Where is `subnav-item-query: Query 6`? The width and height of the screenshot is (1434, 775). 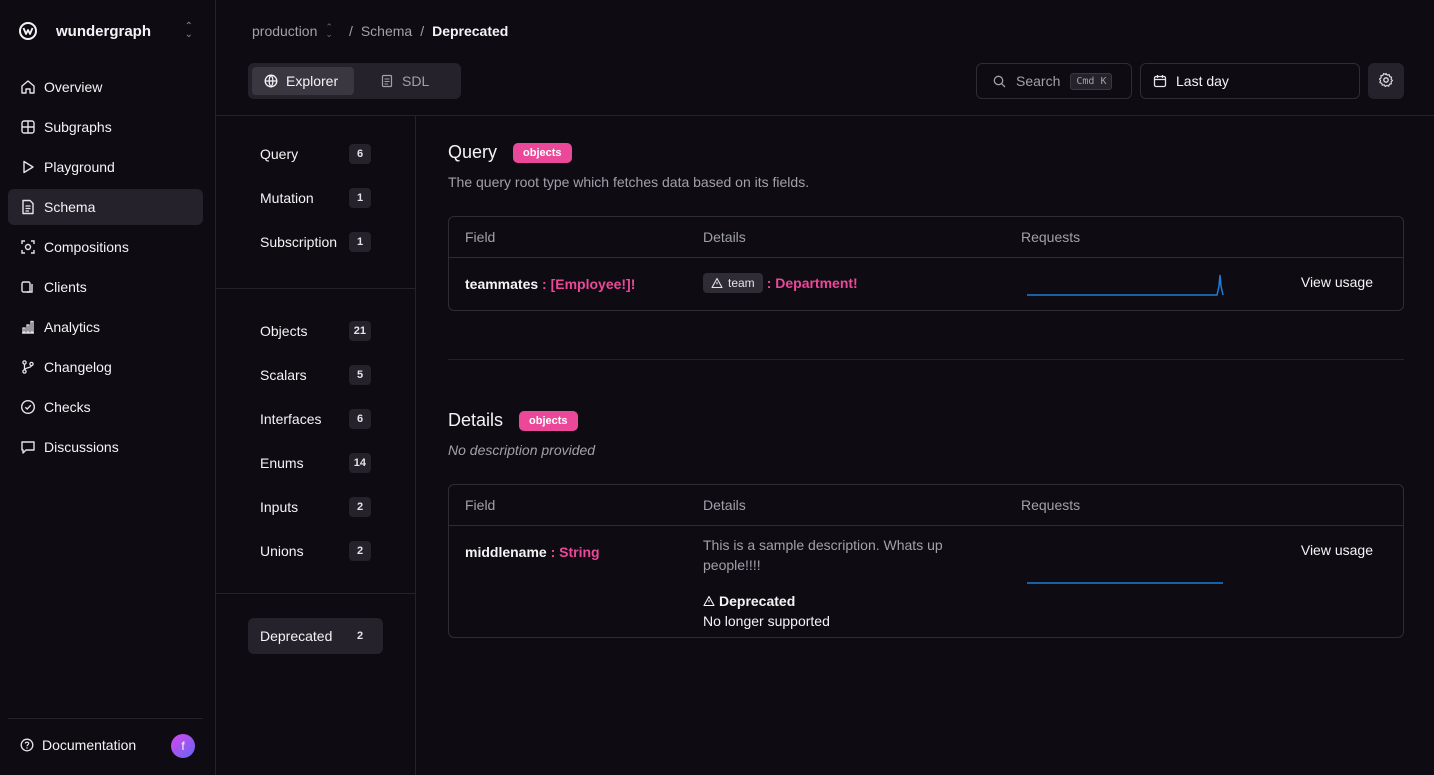 subnav-item-query: Query 6 is located at coordinates (315, 154).